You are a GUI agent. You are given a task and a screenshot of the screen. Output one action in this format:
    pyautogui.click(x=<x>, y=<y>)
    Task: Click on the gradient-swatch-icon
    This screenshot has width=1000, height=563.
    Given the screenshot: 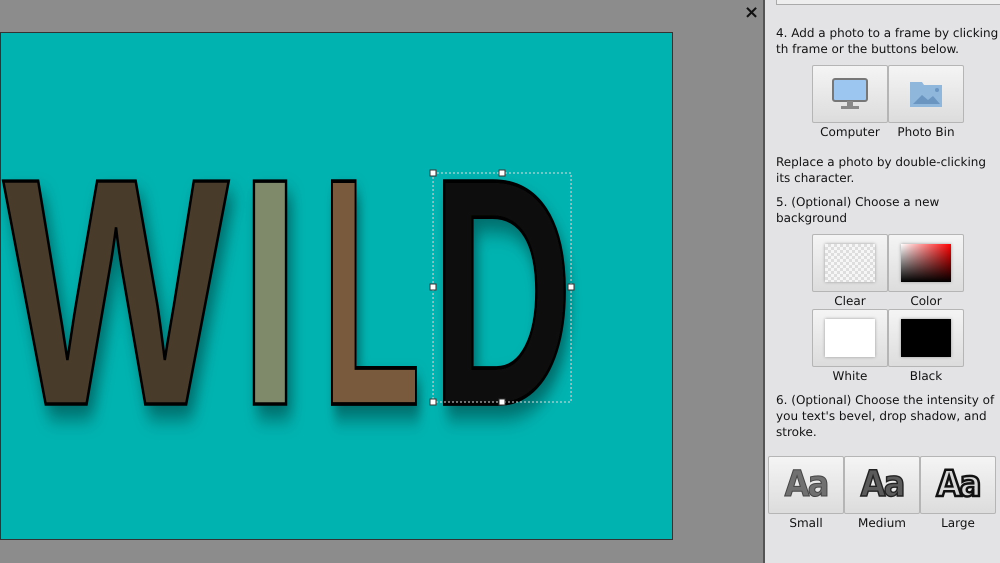 What is the action you would take?
    pyautogui.click(x=926, y=263)
    